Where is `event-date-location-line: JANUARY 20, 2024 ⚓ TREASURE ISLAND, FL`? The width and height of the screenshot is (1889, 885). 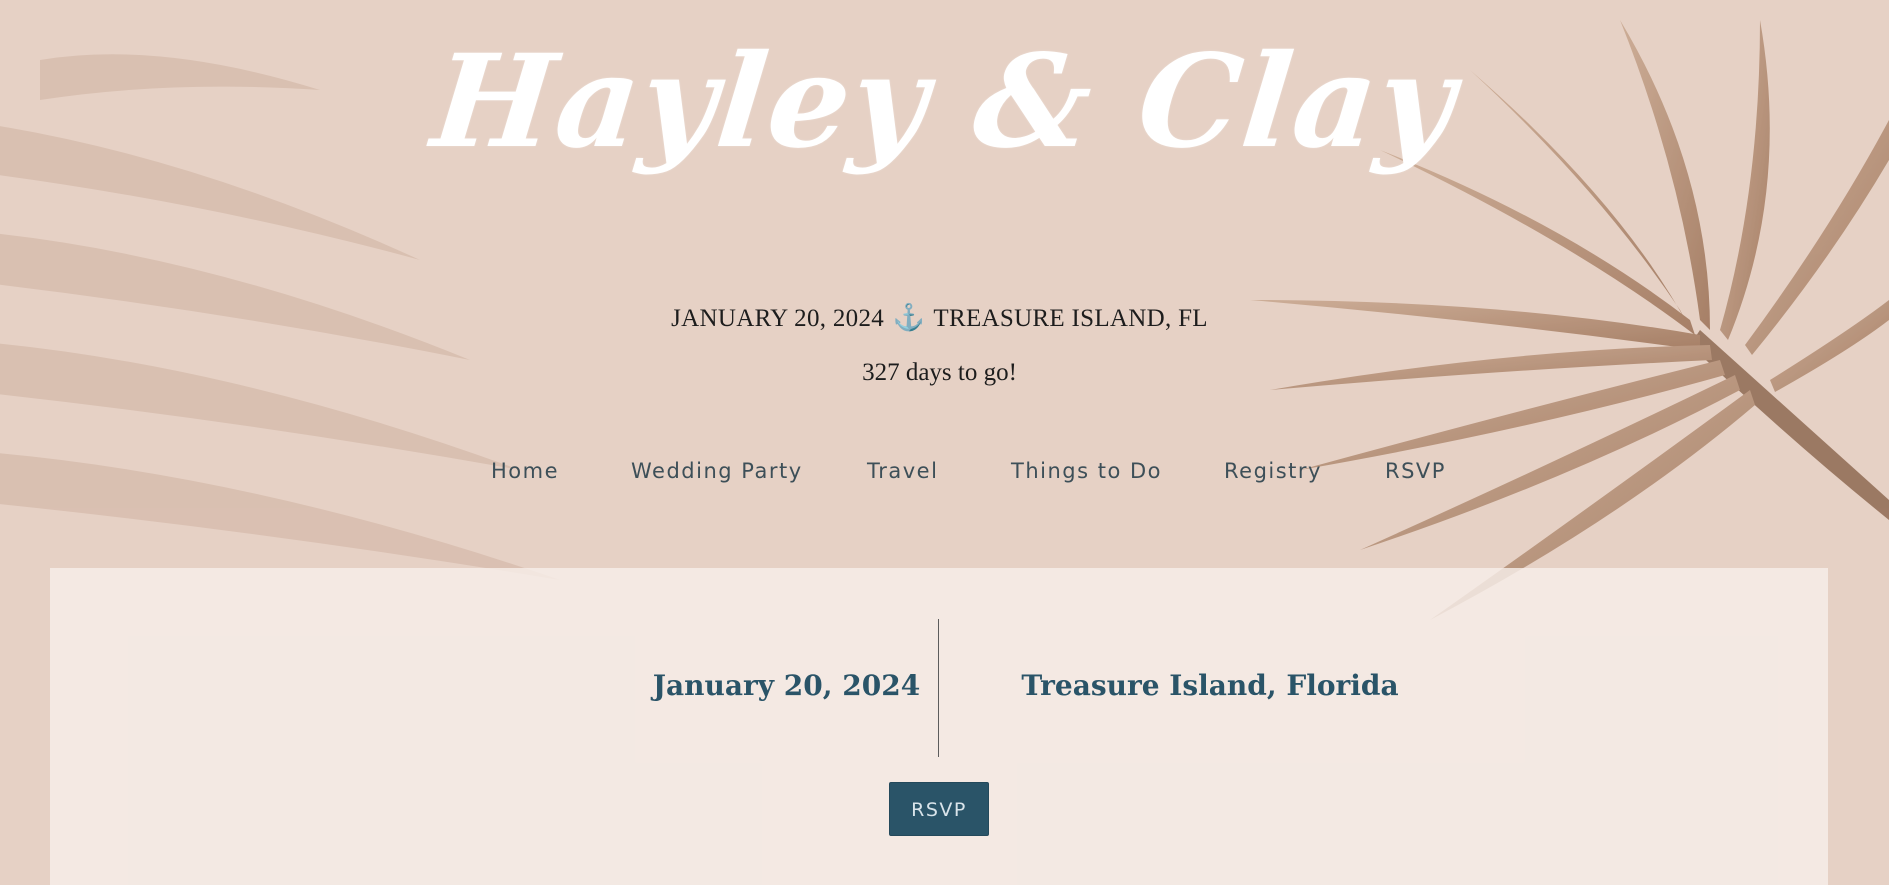
event-date-location-line: JANUARY 20, 2024 ⚓ TREASURE ISLAND, FL is located at coordinates (939, 318).